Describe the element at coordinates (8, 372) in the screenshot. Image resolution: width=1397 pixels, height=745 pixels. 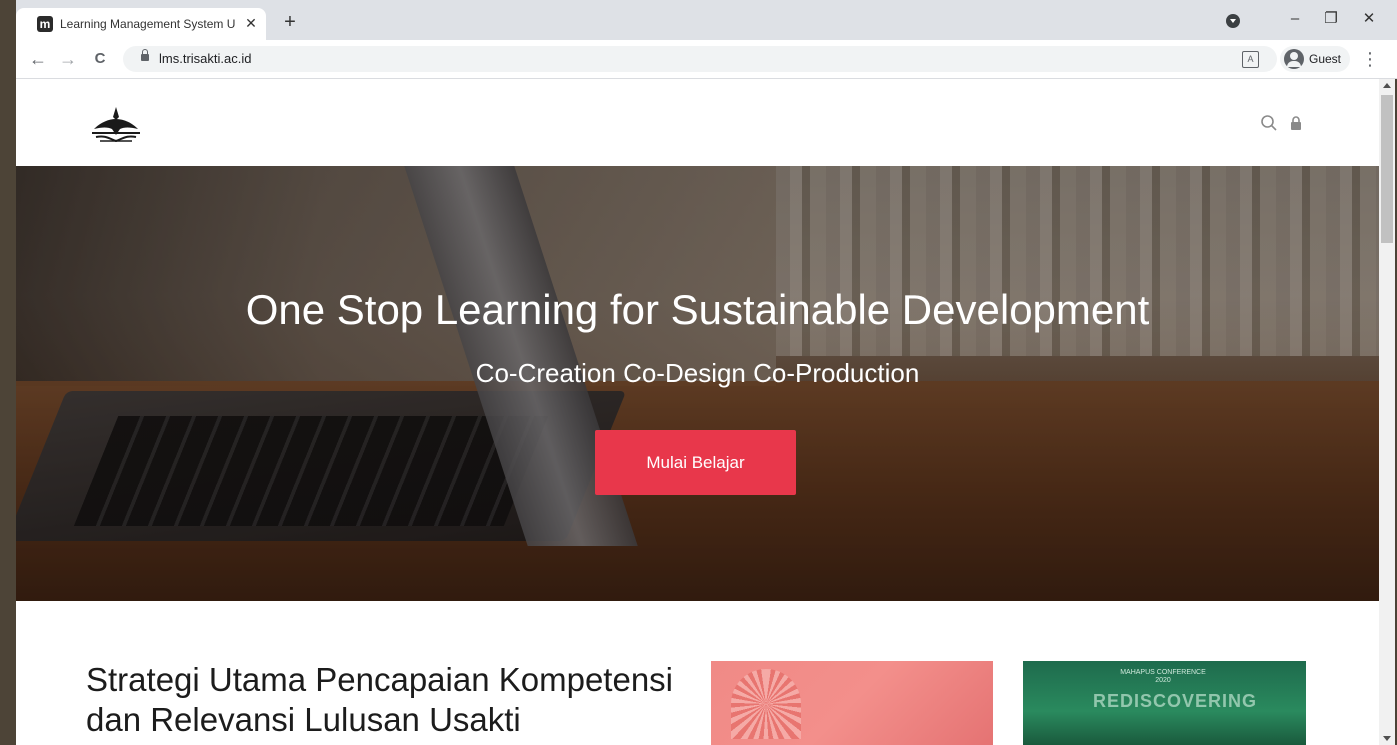
I see `desktop-background` at that location.